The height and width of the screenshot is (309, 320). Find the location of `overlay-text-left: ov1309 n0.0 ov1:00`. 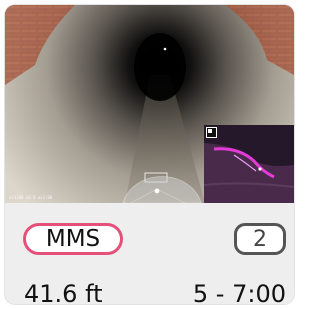

overlay-text-left: ov1309 n0.0 ov1:00 is located at coordinates (31, 197).